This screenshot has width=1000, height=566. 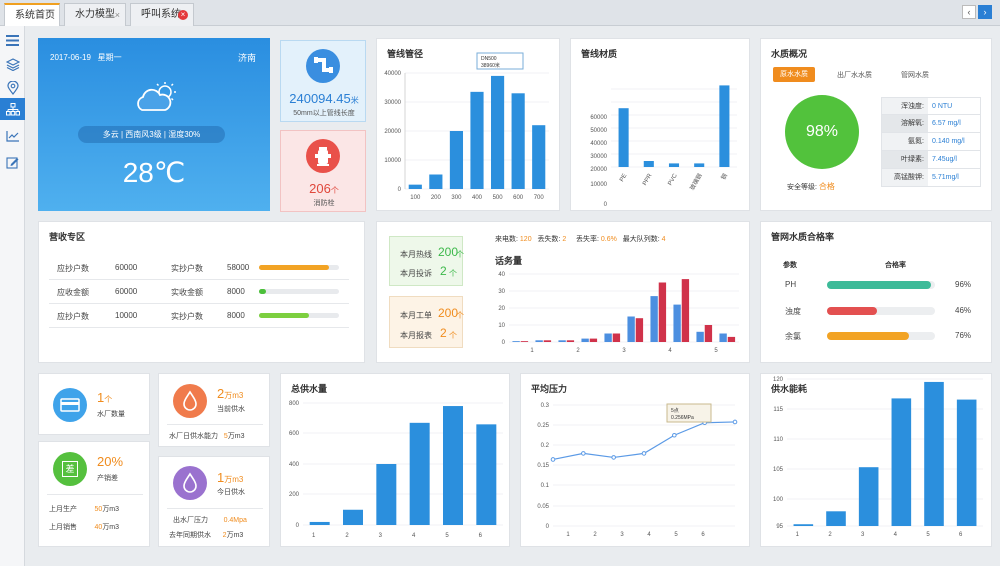 What do you see at coordinates (151, 134) in the screenshot?
I see `weather-description: 多云 | 西南风3级 | 湿度30%` at bounding box center [151, 134].